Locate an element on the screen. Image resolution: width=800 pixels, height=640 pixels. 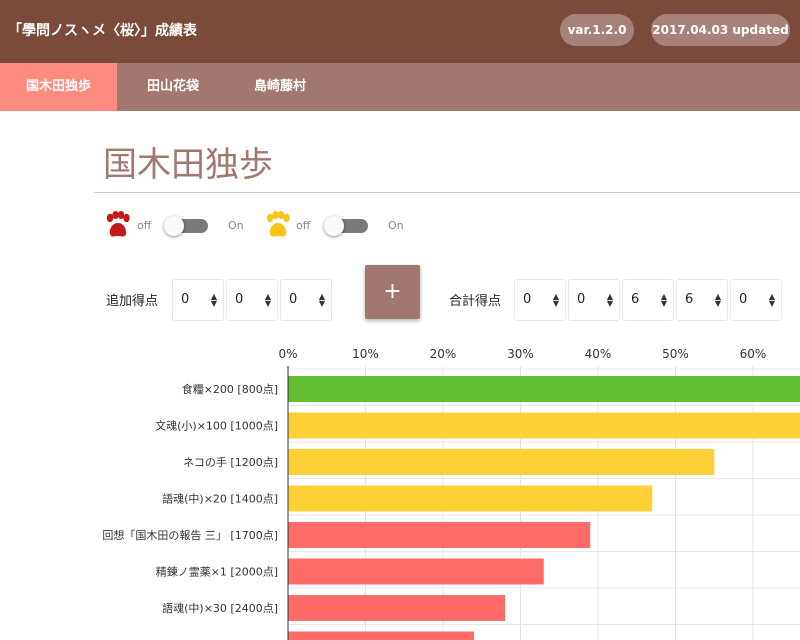
add-score-digit-3: 0 ▲ ▼ is located at coordinates (306, 300).